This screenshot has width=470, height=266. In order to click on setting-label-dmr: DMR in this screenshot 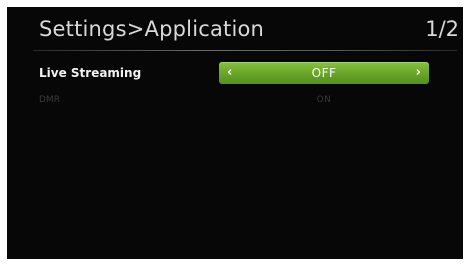, I will do `click(49, 100)`.